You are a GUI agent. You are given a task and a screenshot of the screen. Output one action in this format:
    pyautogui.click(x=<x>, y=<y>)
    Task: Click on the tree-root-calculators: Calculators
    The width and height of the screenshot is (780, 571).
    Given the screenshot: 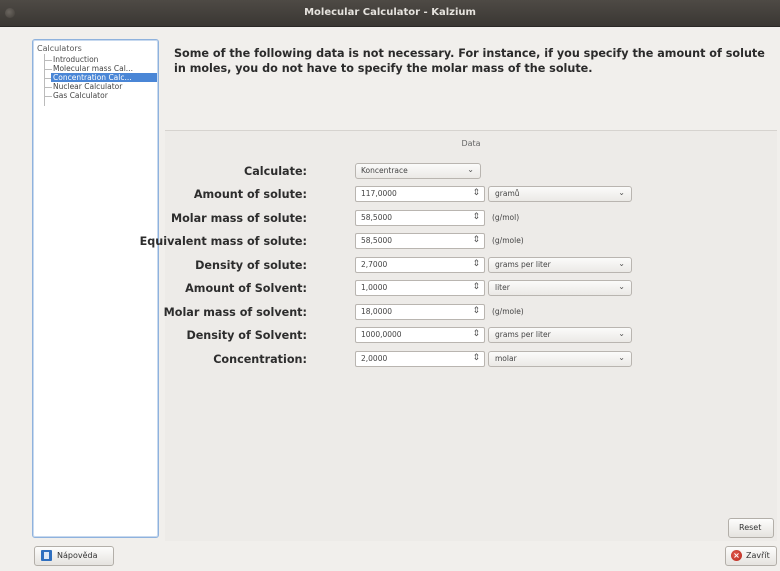 What is the action you would take?
    pyautogui.click(x=59, y=48)
    